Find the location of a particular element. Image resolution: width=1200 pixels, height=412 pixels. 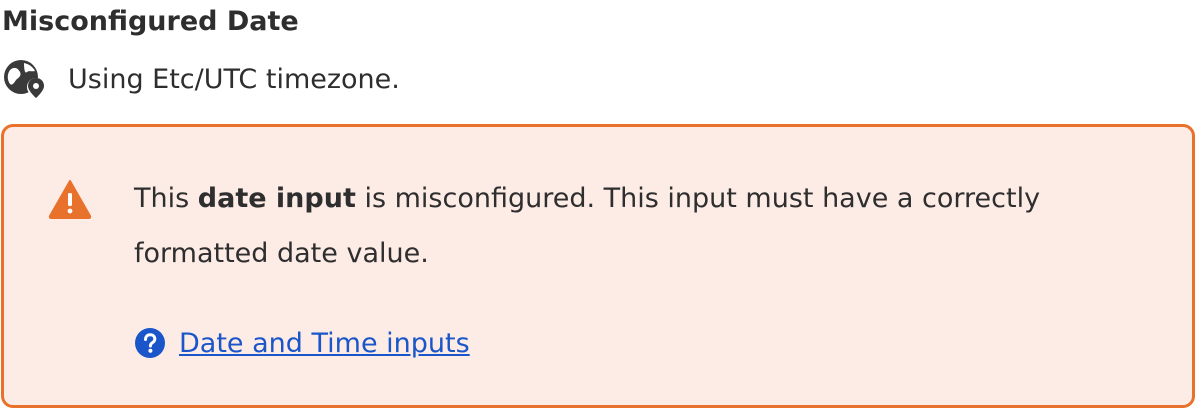

globe-location-icon is located at coordinates (25, 79).